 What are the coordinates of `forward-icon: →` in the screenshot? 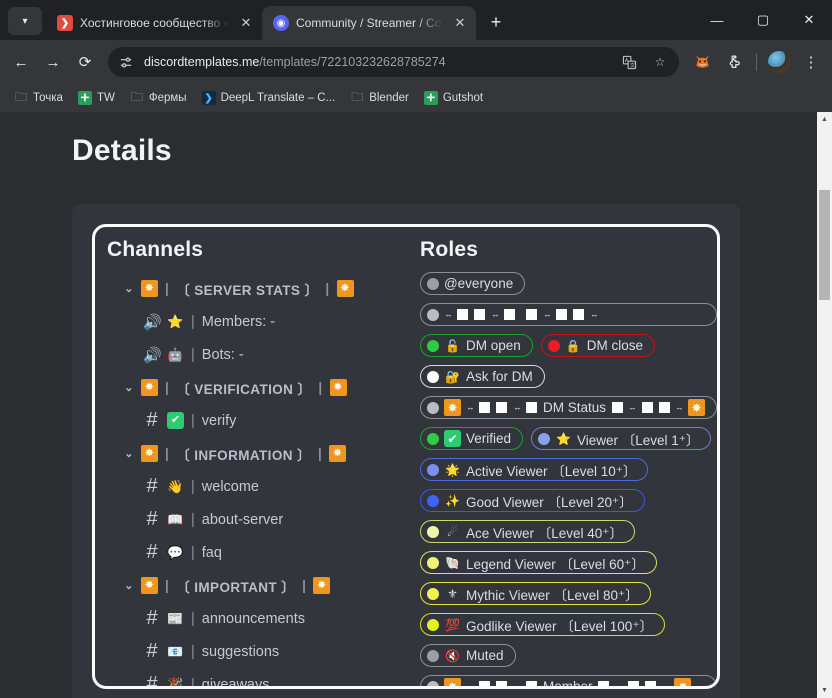 It's located at (53, 62).